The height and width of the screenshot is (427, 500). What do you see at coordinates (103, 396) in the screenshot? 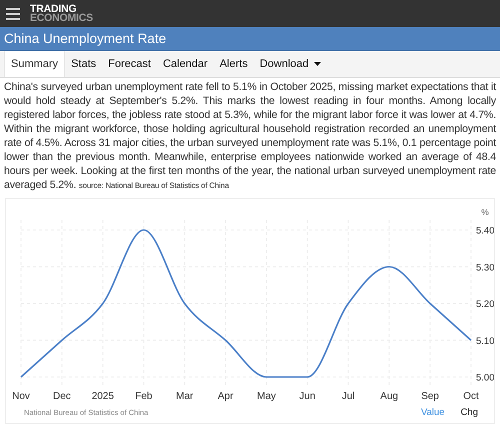
I see `axis-tick-label: 2025` at bounding box center [103, 396].